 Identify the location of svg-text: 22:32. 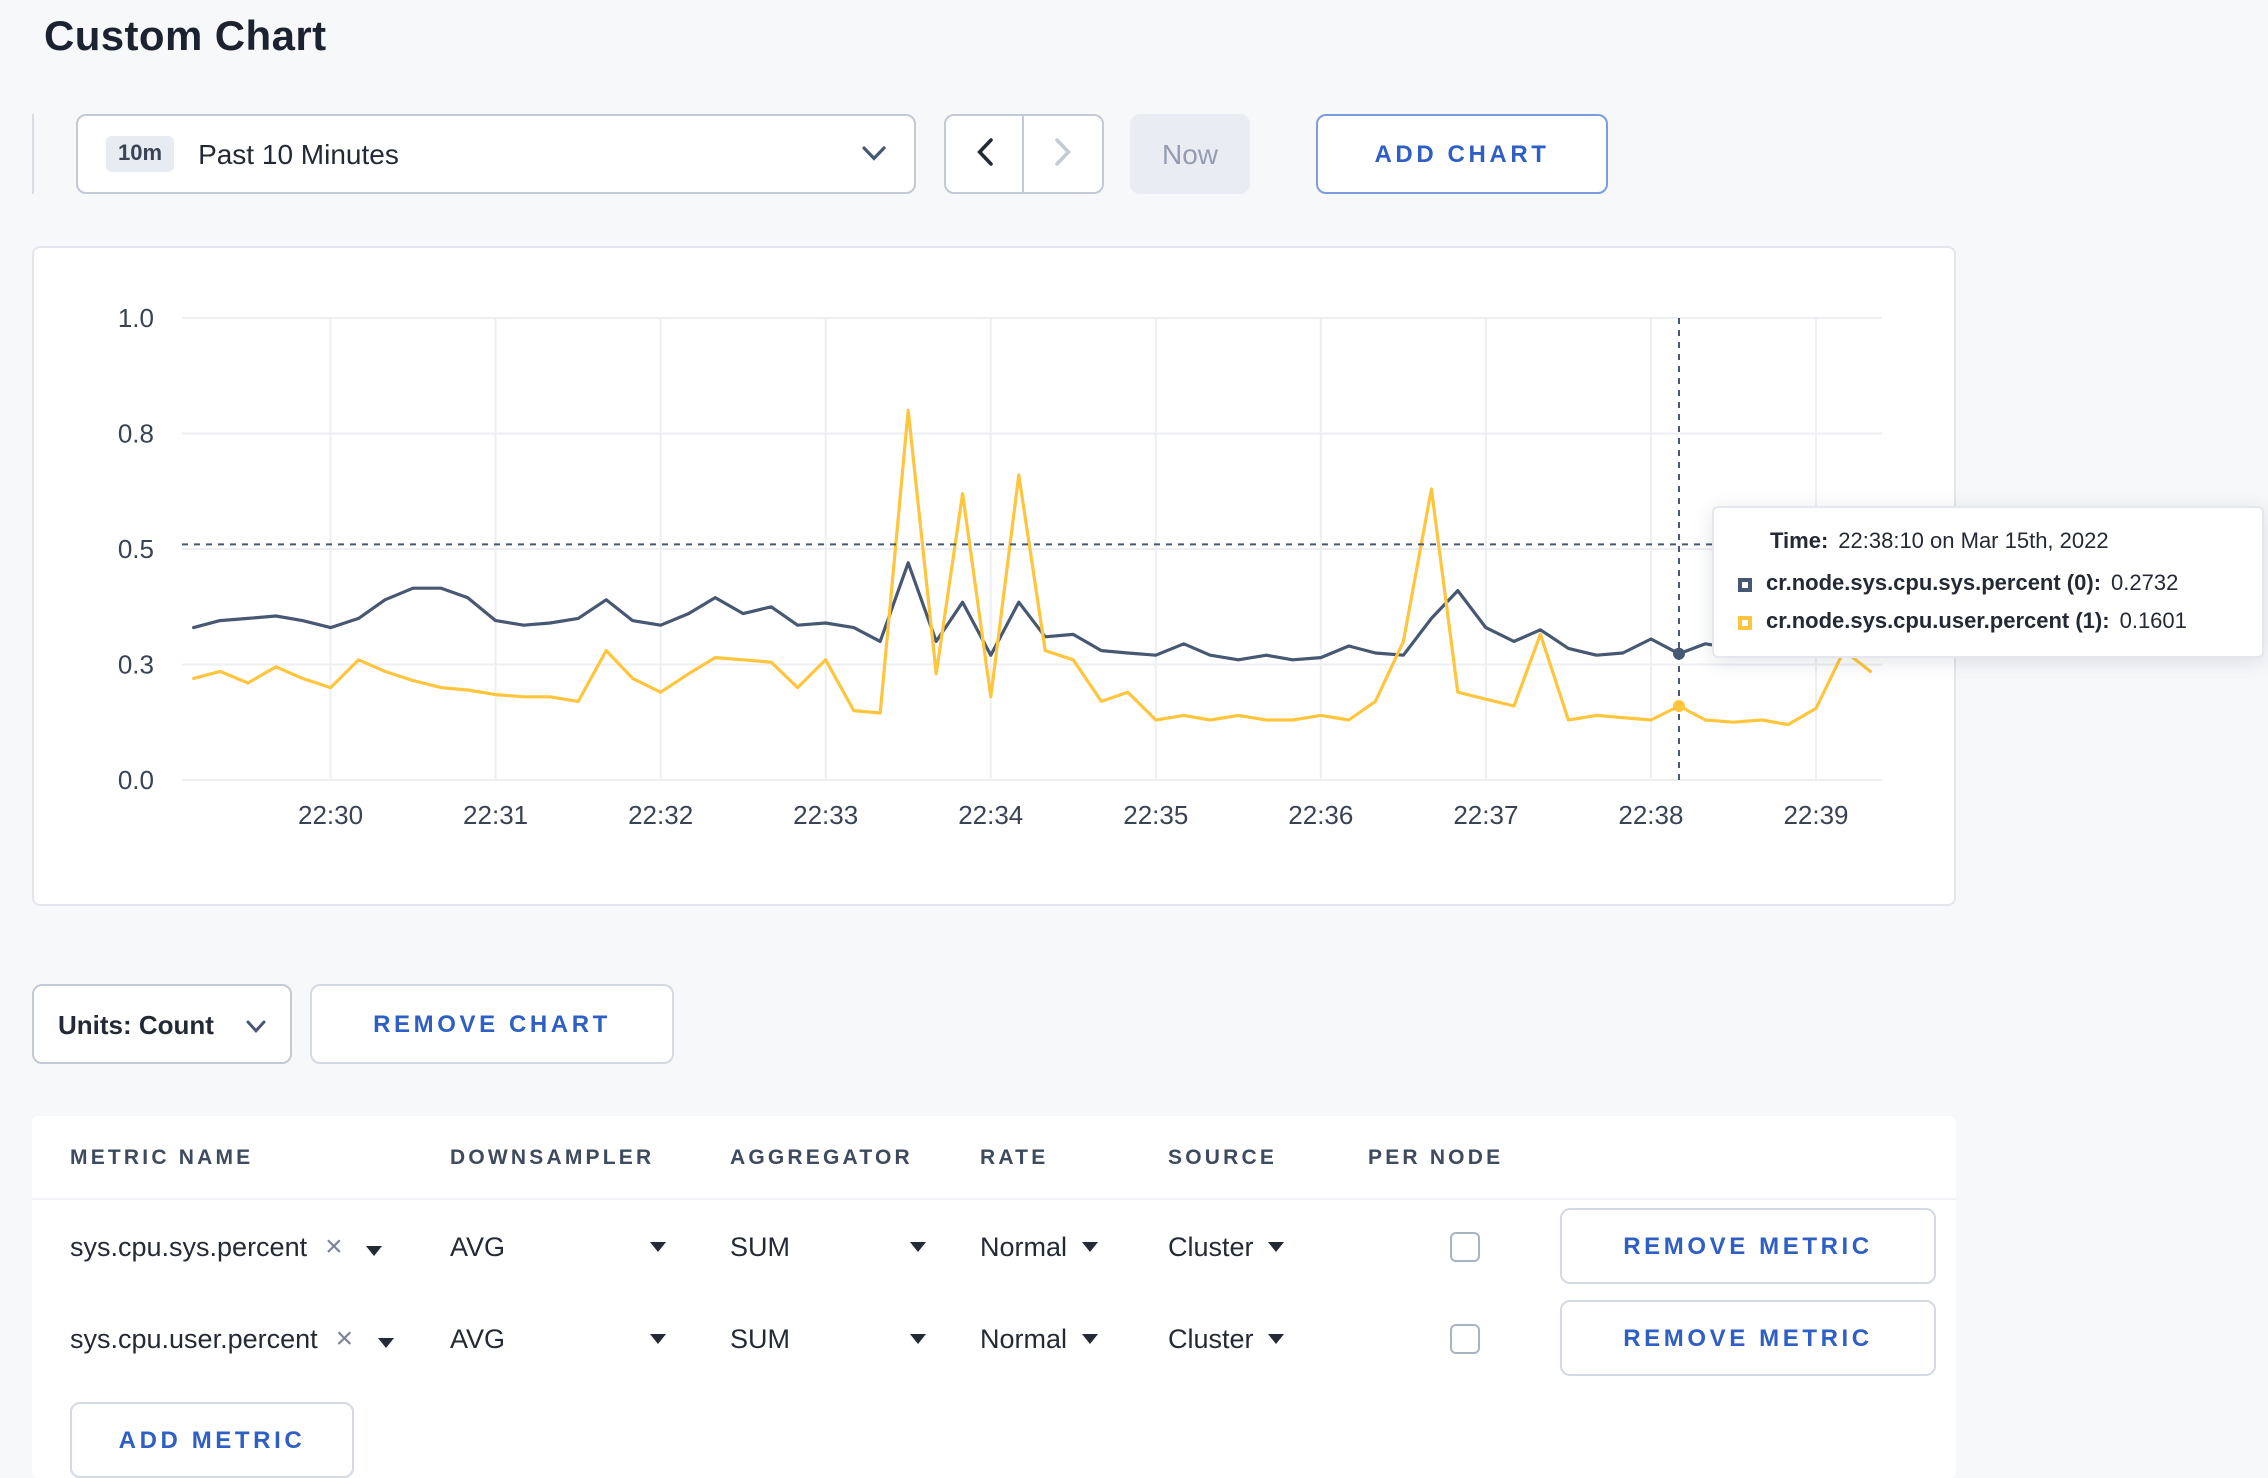
(660, 815).